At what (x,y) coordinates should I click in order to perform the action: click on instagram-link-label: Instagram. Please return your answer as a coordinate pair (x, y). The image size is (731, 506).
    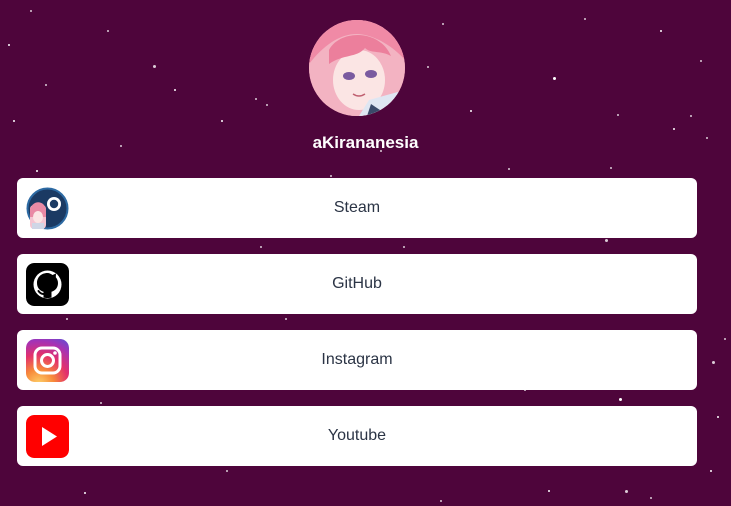
    Looking at the image, I should click on (357, 359).